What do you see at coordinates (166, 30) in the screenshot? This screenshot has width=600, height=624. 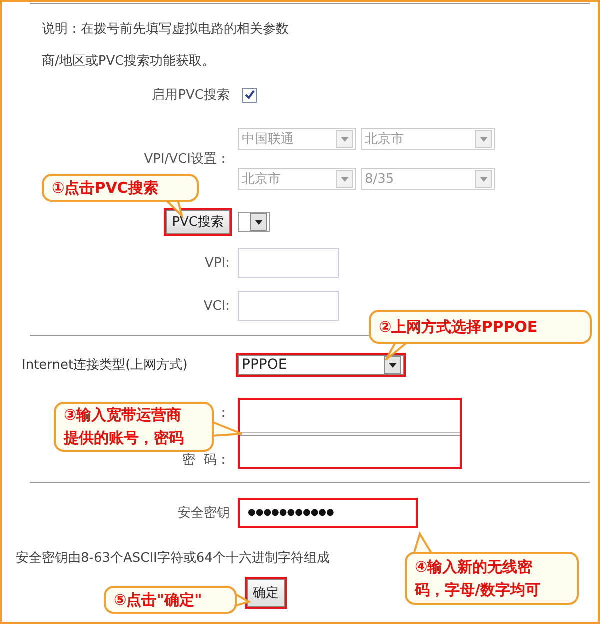 I see `description-text: 说明：在拨号前先填写虚拟电路的相关参数` at bounding box center [166, 30].